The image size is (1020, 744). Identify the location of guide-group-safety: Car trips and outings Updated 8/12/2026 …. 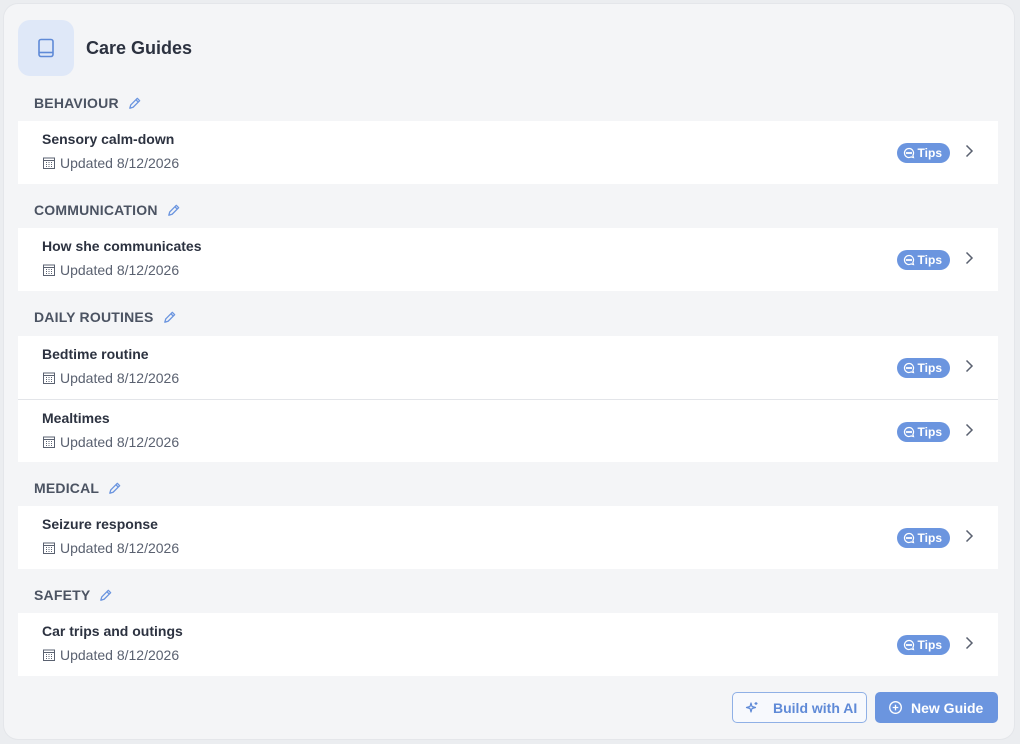
(508, 644).